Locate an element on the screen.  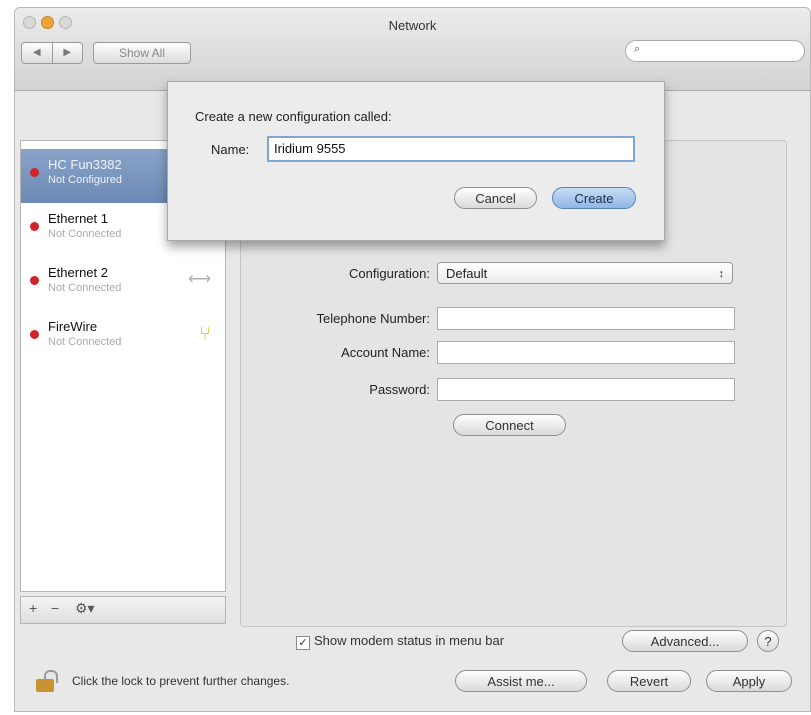
configuration-select: Default ↕ is located at coordinates (585, 273).